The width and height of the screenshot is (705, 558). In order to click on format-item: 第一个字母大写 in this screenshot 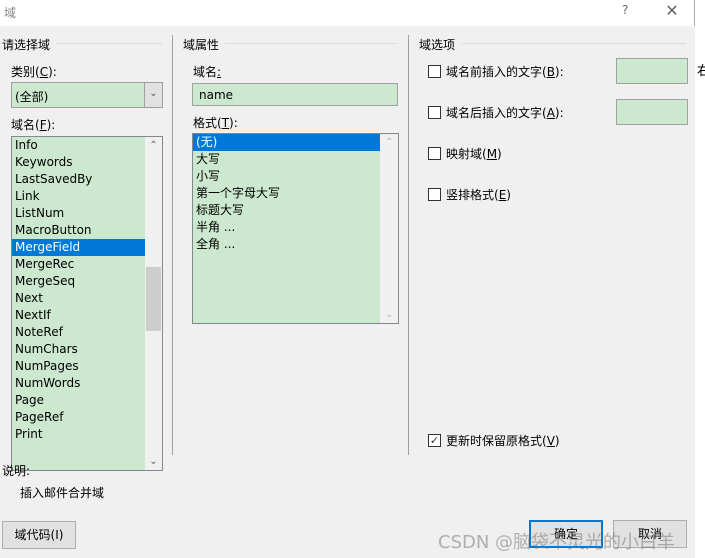, I will do `click(286, 193)`.